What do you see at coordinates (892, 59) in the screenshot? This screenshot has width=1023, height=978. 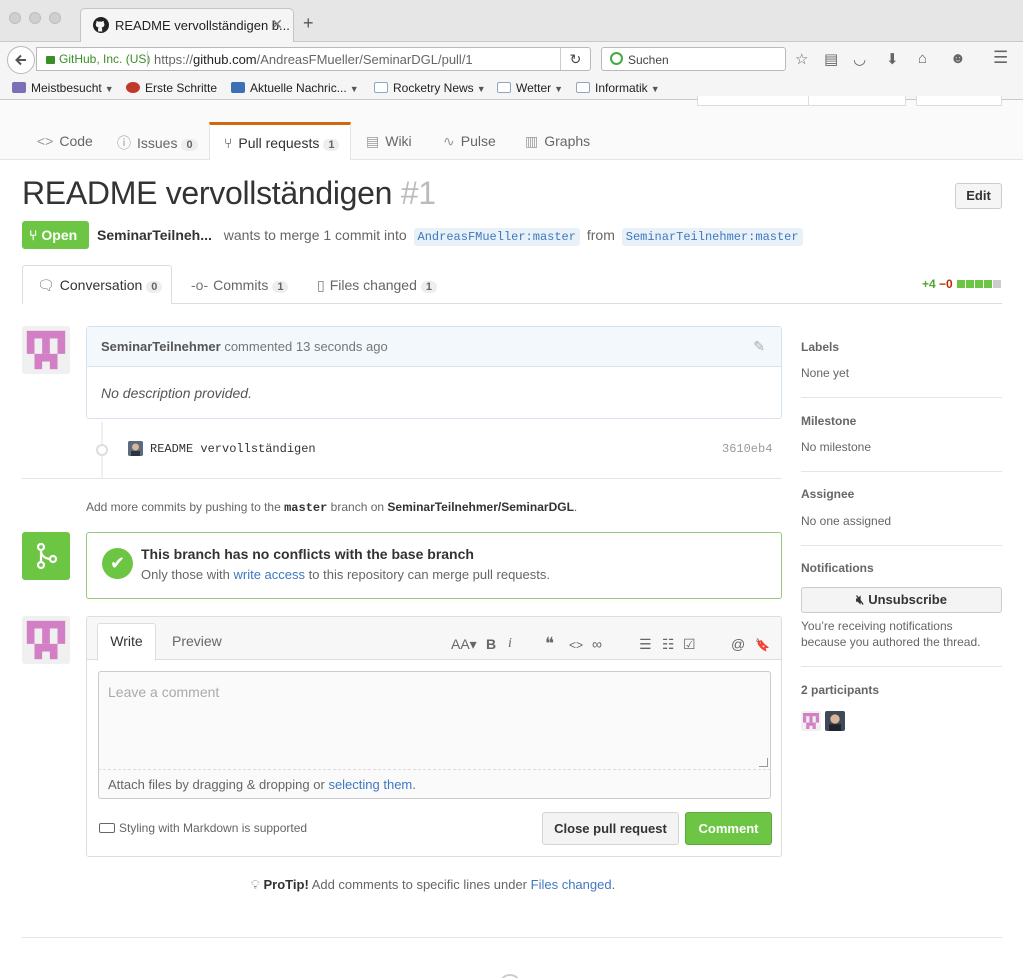 I see `download-icon: ⬇` at bounding box center [892, 59].